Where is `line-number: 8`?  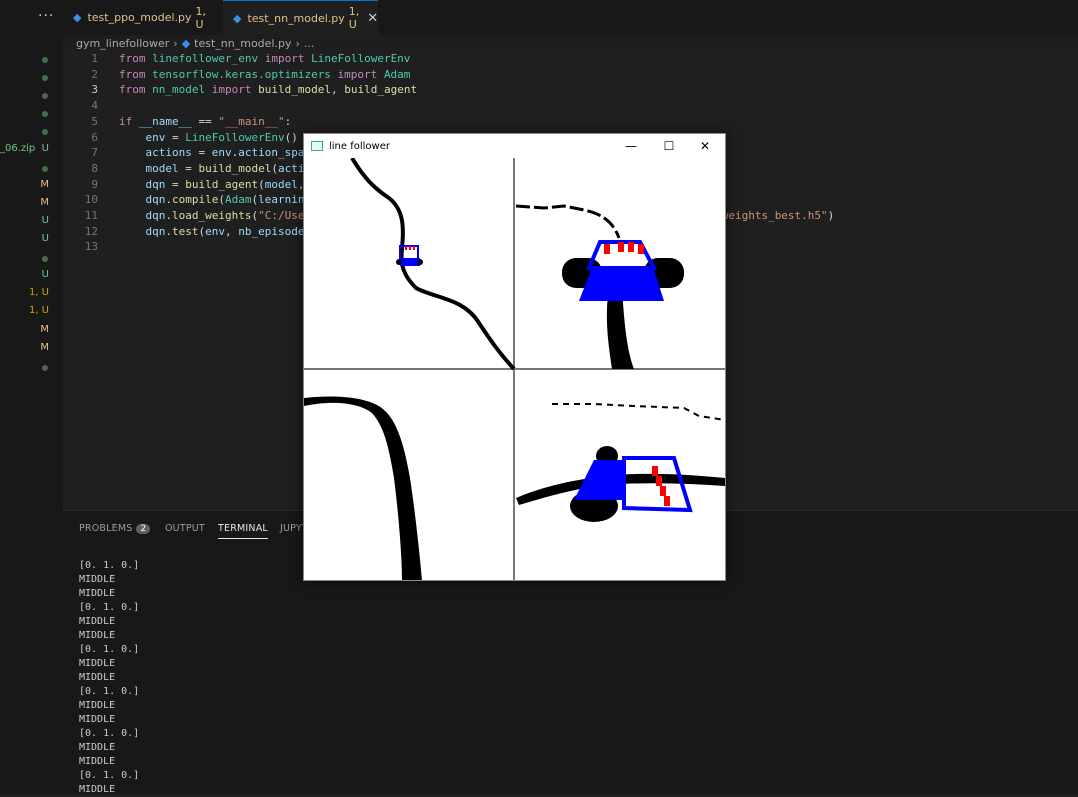
line-number: 8 is located at coordinates (94, 168).